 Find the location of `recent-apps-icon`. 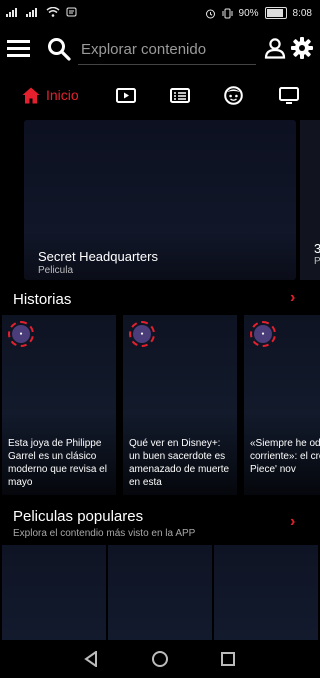

recent-apps-icon is located at coordinates (228, 659).